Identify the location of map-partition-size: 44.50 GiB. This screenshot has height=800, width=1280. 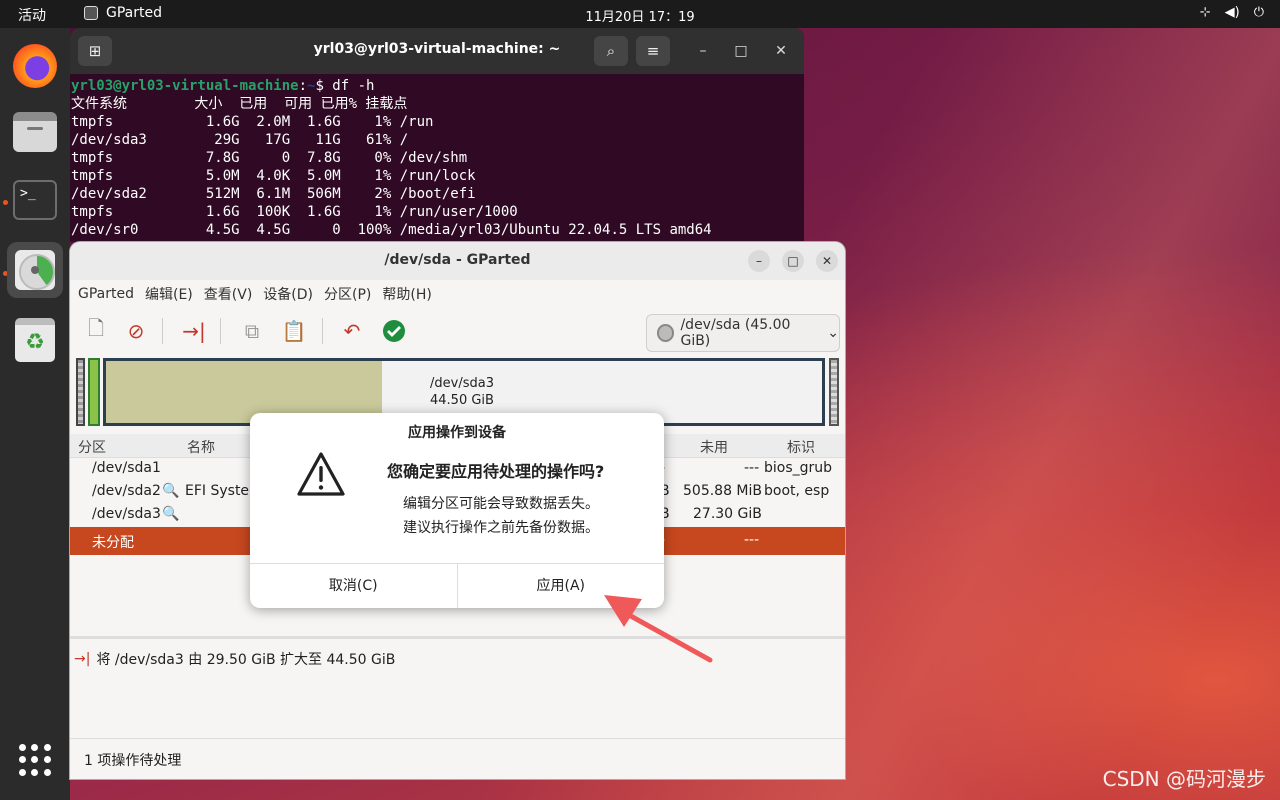
(462, 400).